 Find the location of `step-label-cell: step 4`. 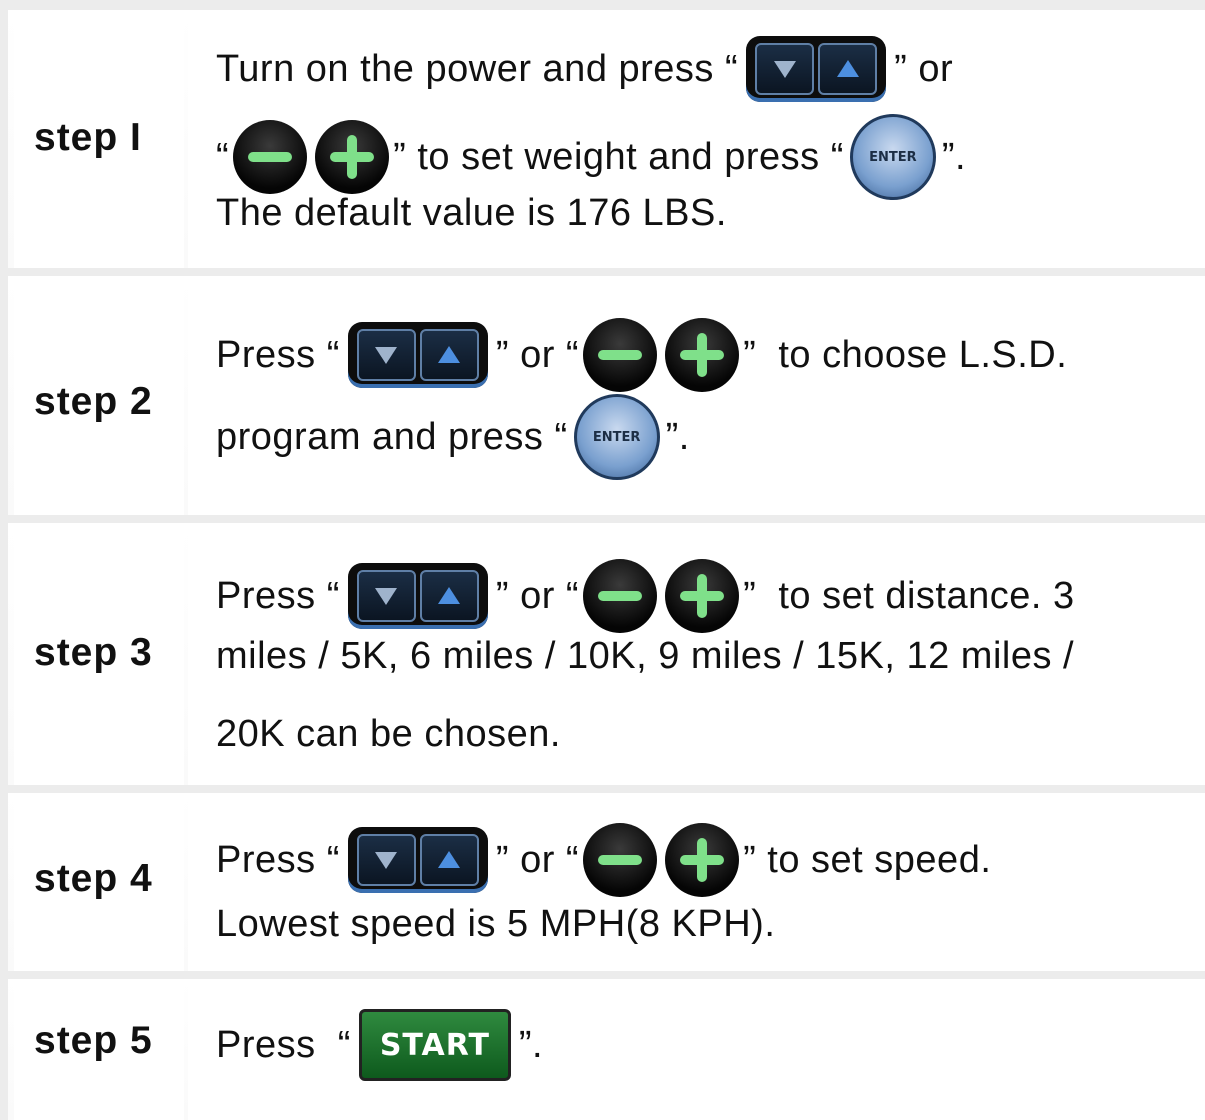

step-label-cell: step 4 is located at coordinates (99, 882).